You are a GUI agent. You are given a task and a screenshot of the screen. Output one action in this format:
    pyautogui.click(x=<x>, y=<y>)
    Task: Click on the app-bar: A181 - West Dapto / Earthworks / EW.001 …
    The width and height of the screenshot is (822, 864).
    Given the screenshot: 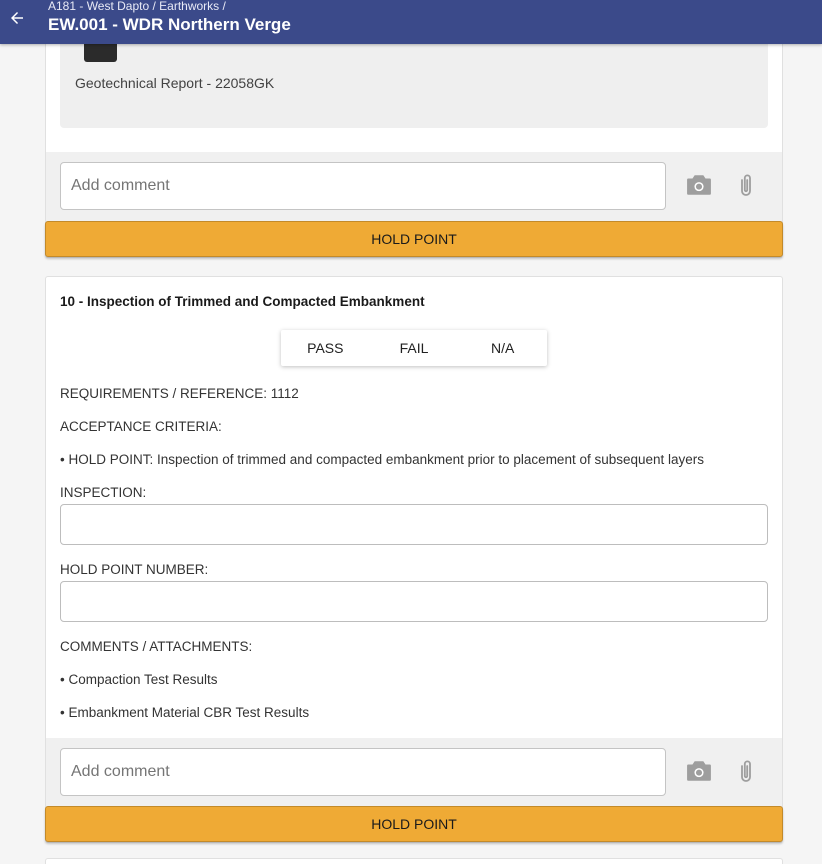 What is the action you would take?
    pyautogui.click(x=411, y=22)
    